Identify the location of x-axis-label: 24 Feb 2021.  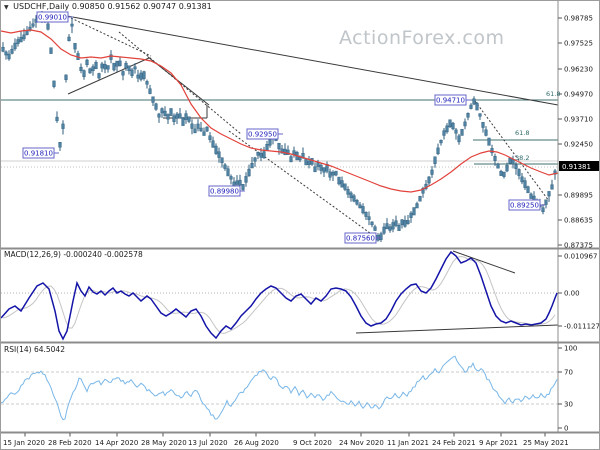
(454, 443).